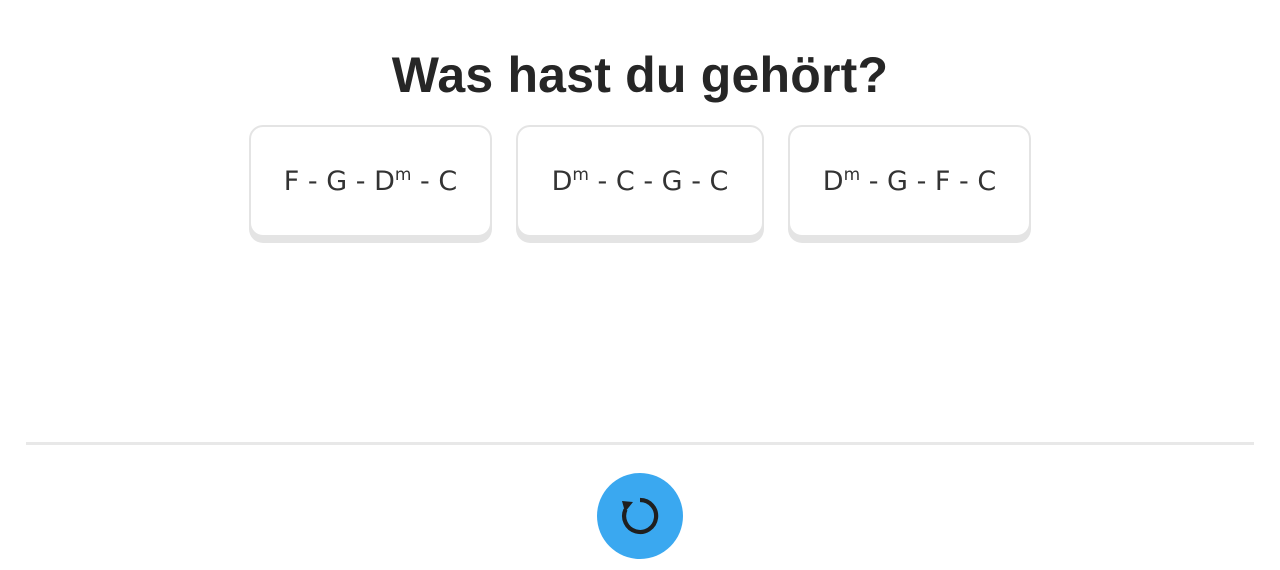 Image resolution: width=1280 pixels, height=570 pixels. I want to click on answer-option-1: F - G - Dm - C, so click(370, 181).